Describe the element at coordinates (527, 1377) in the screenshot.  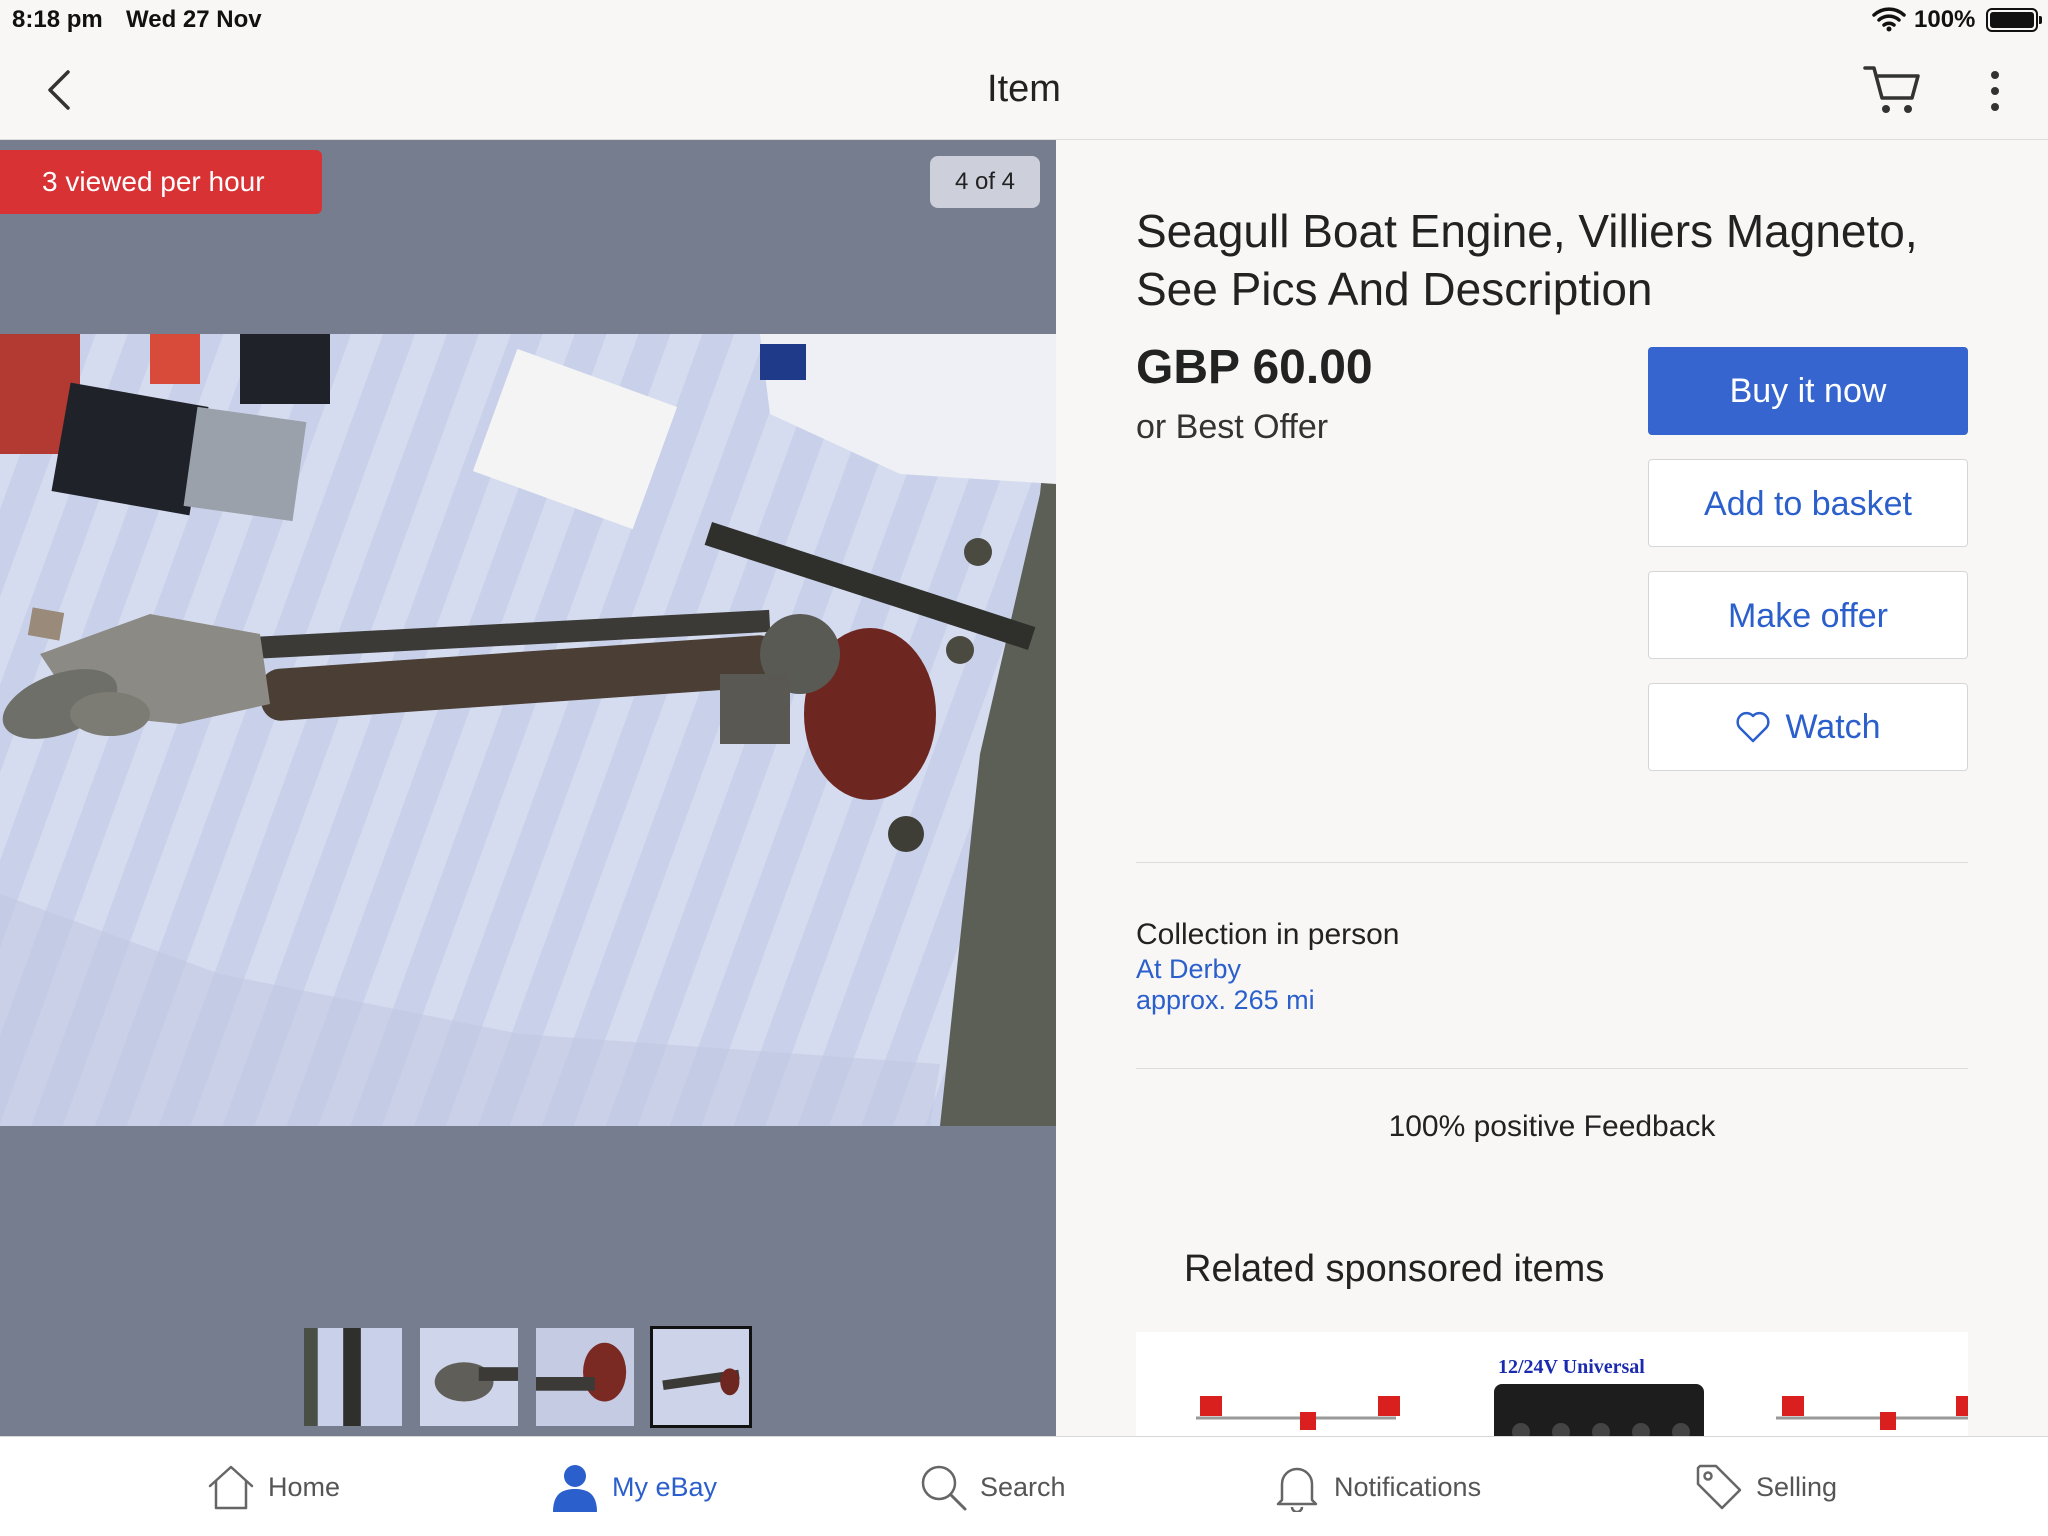
I see `thumbnail-strip` at that location.